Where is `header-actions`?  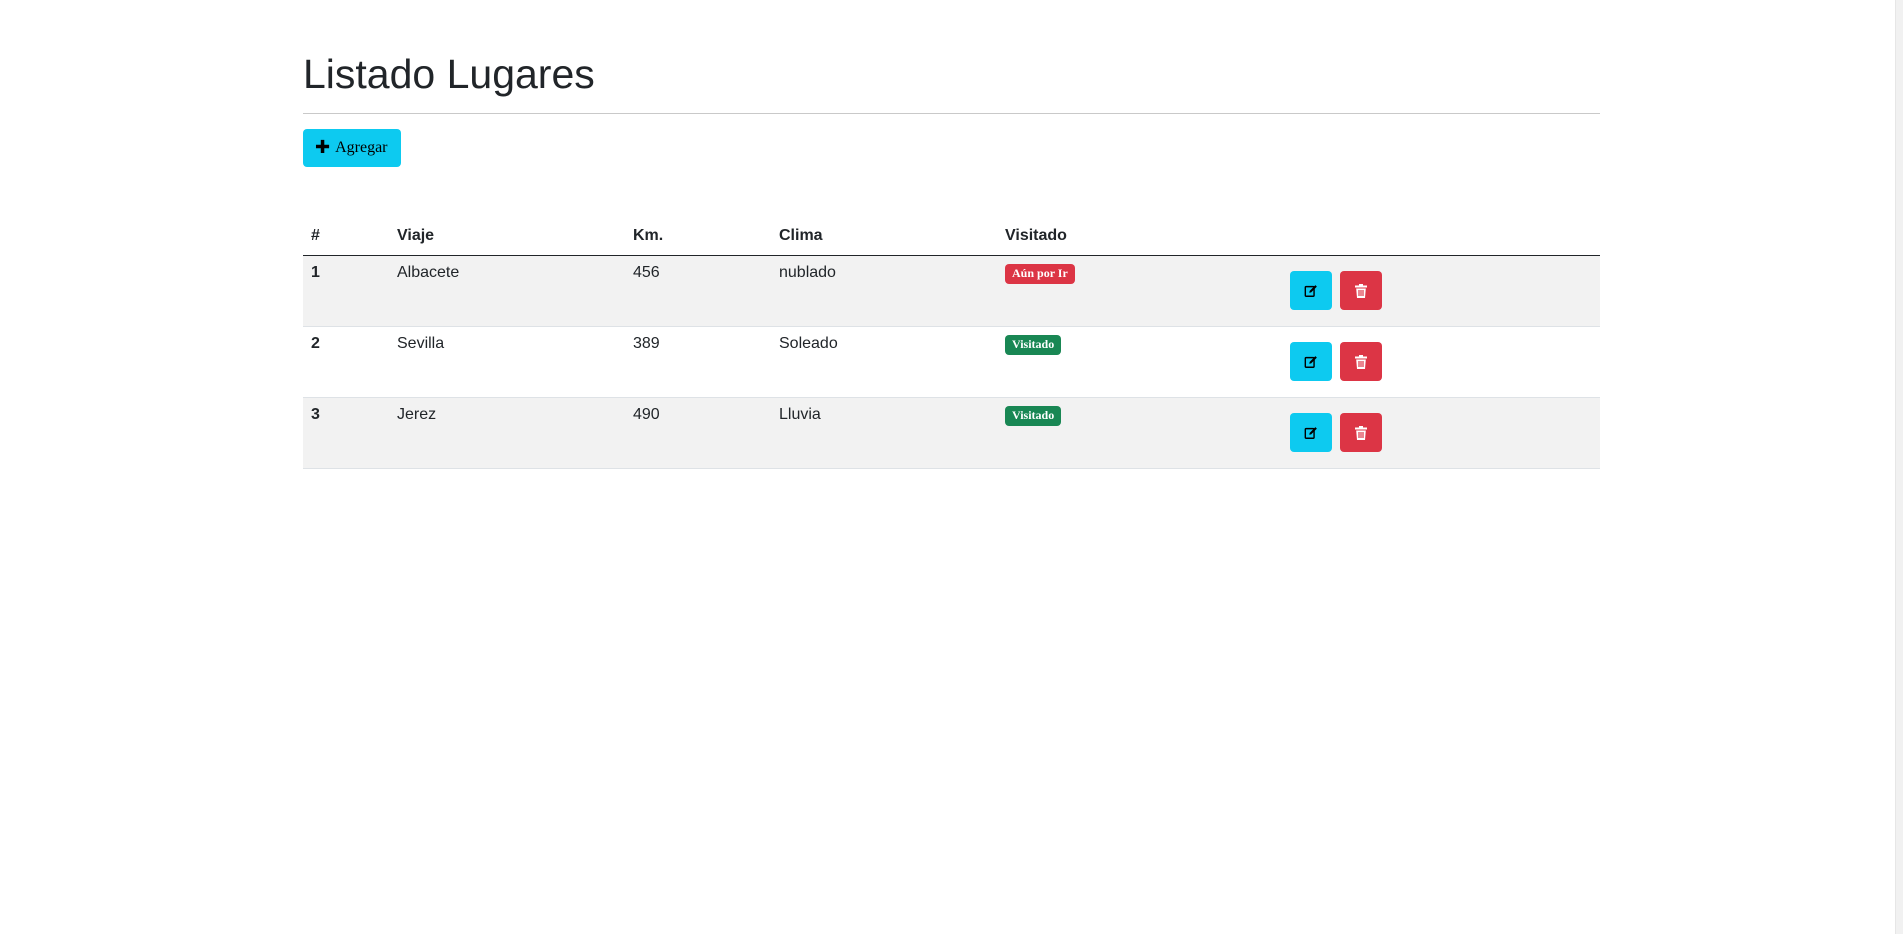
header-actions is located at coordinates (1439, 236).